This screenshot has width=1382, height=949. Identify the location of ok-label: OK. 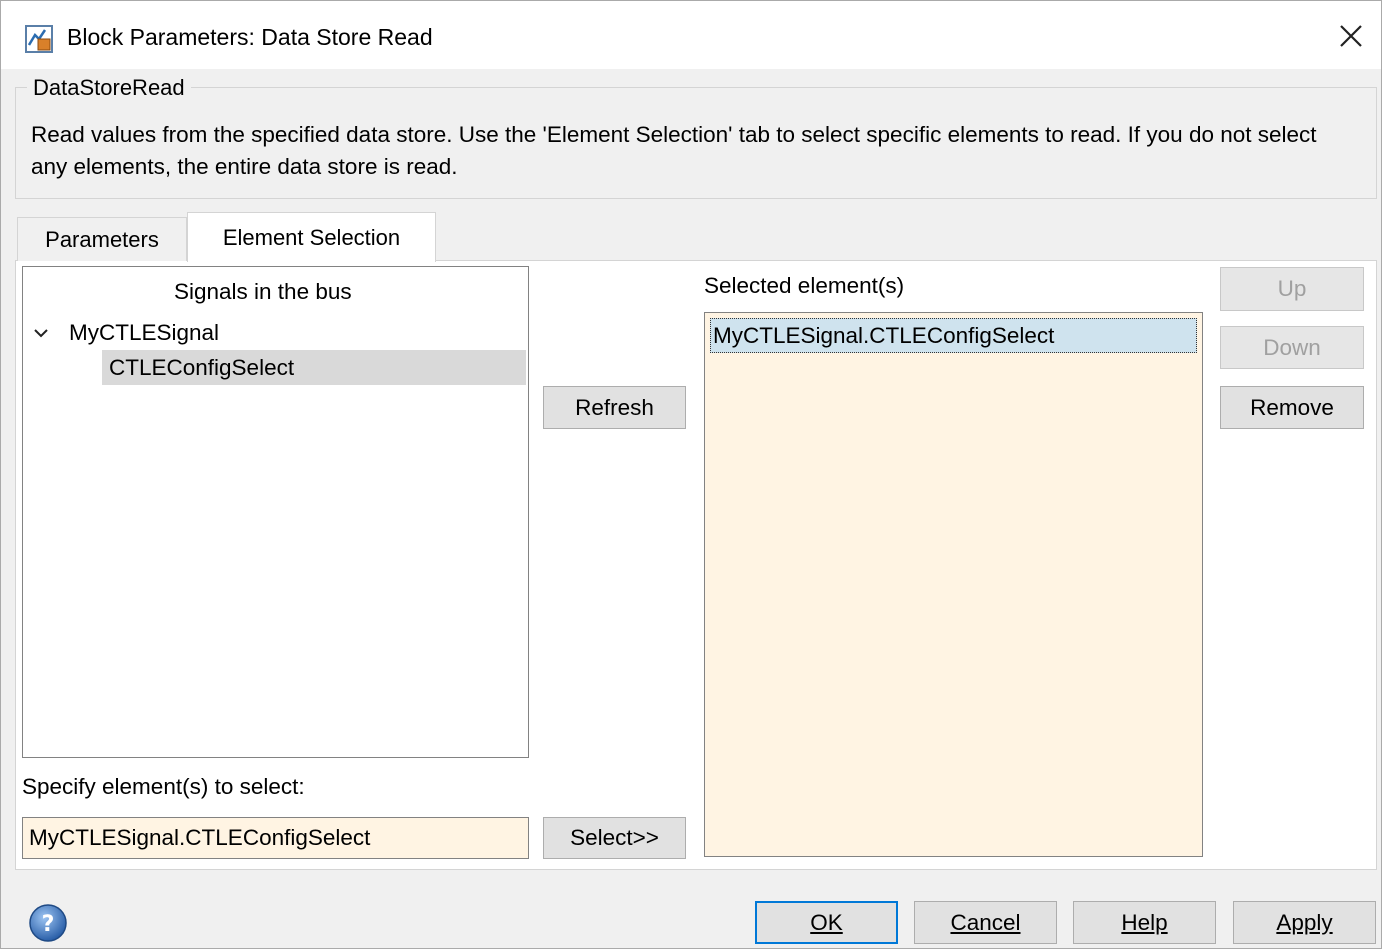
(826, 922).